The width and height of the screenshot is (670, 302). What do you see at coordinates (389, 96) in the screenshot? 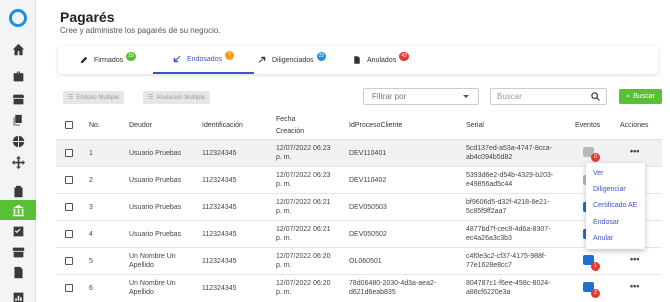
I see `filter-select-value: Filtrar por` at bounding box center [389, 96].